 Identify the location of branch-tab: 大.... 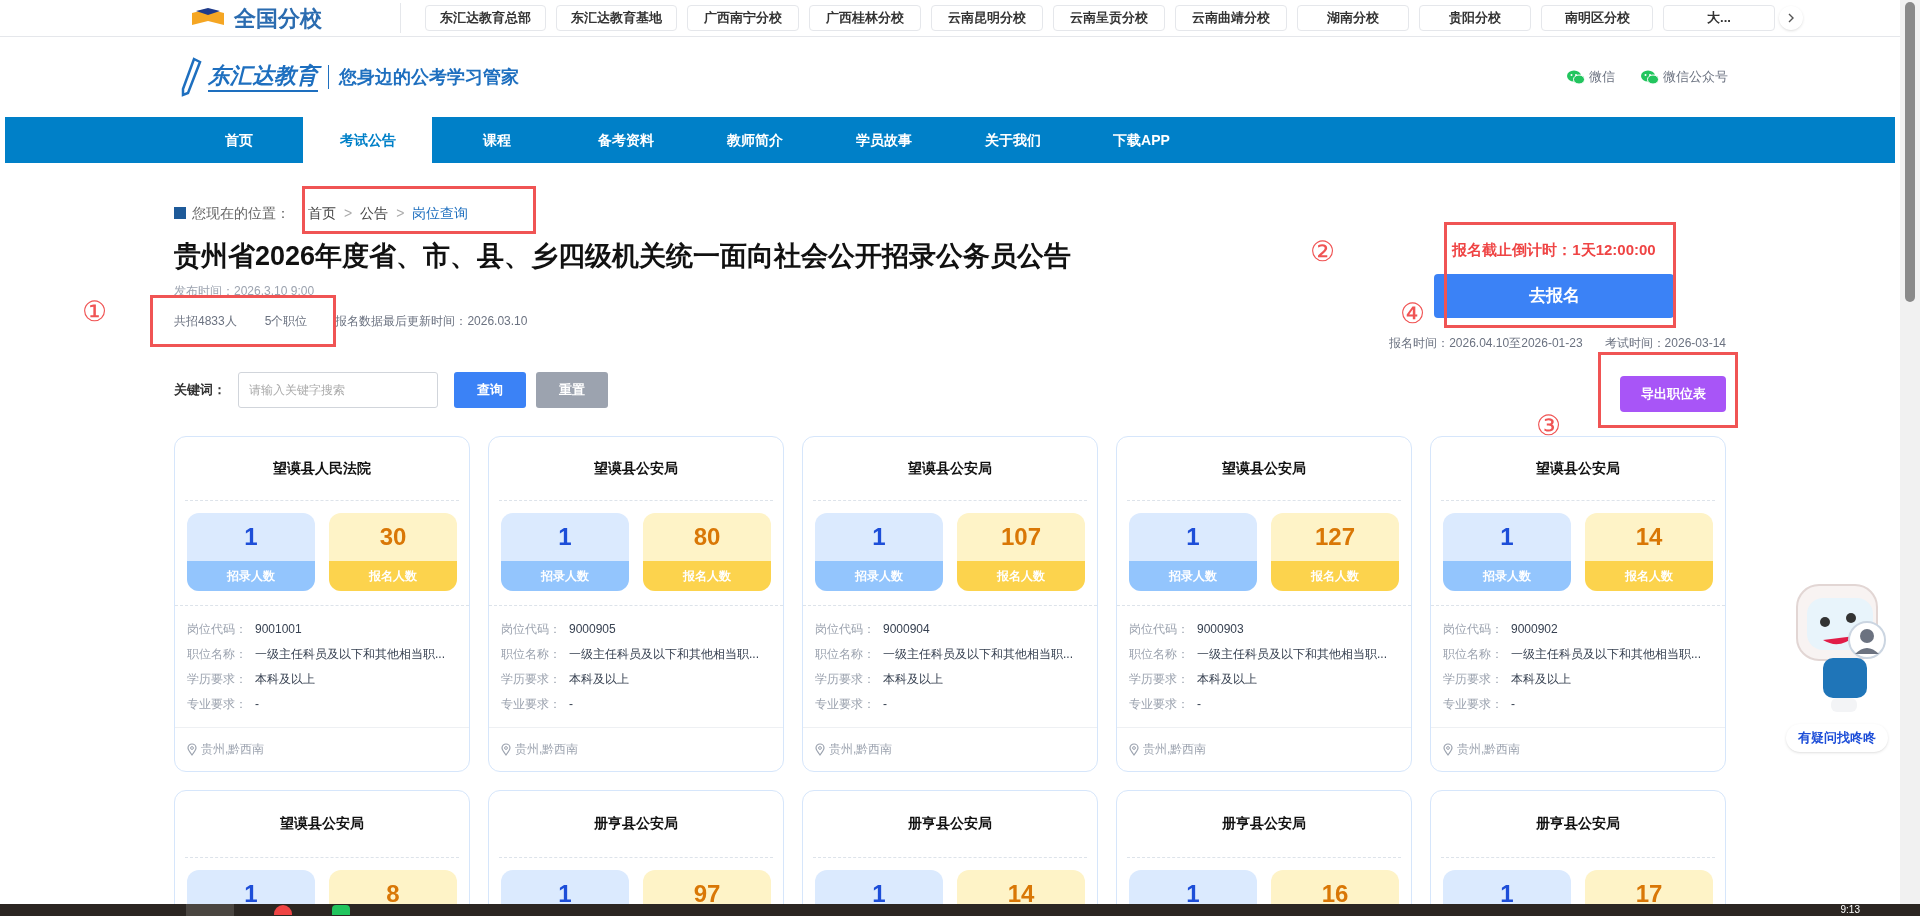
(1719, 18).